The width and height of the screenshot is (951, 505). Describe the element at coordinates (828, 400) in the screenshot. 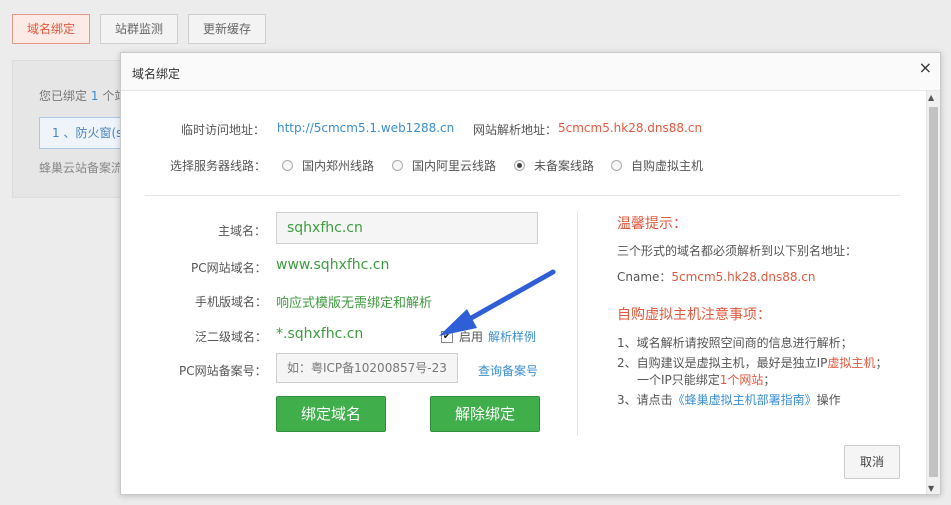

I see `vhost-note-3-end: 操作` at that location.